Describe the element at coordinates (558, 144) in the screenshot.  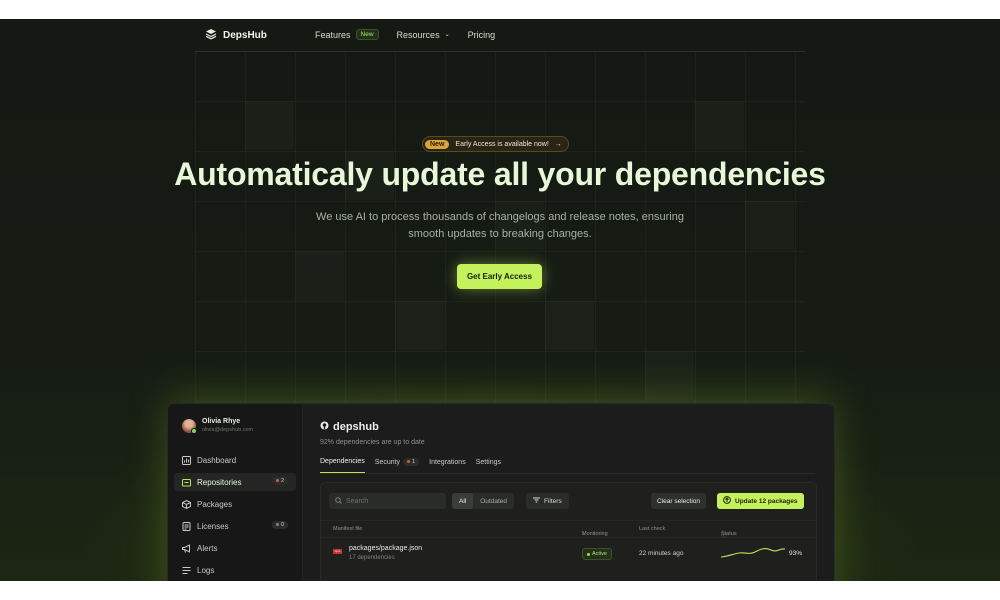
I see `arrow-right-icon: →` at that location.